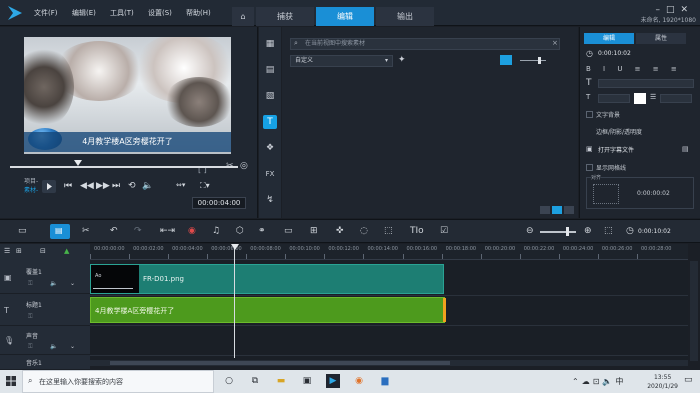 The height and width of the screenshot is (393, 700). Describe the element at coordinates (270, 122) in the screenshot. I see `title-icon: T` at that location.